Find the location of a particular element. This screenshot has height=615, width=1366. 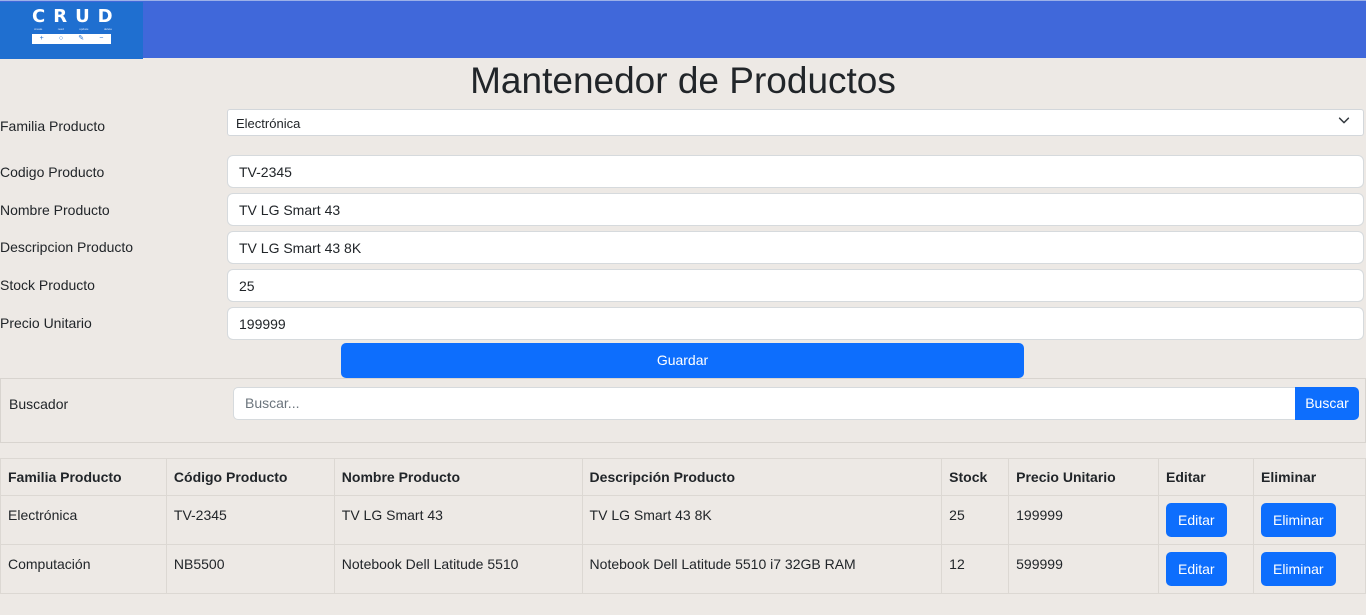

familia-select: Electrónica is located at coordinates (795, 122).